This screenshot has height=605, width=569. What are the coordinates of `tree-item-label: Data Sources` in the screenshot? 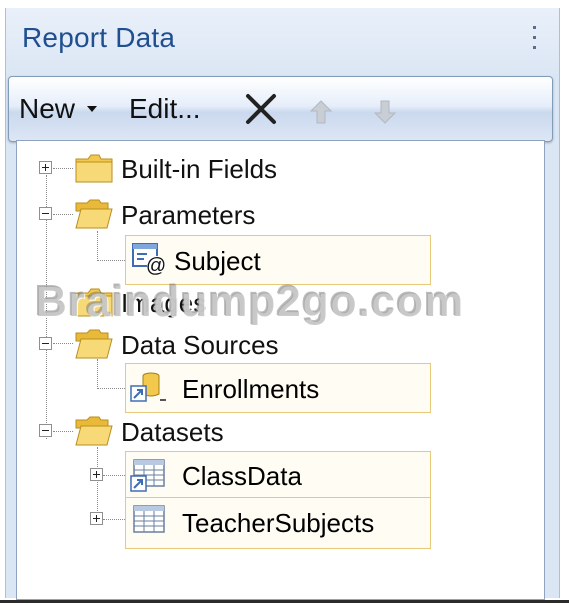 It's located at (200, 344).